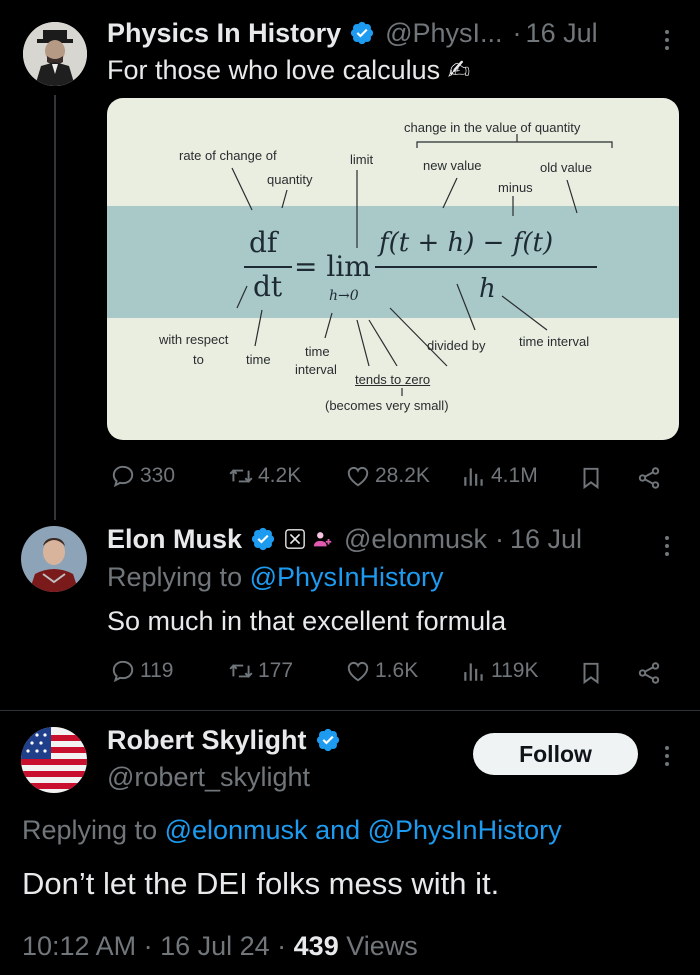 The image size is (700, 975). I want to click on x-affiliate-icon, so click(295, 539).